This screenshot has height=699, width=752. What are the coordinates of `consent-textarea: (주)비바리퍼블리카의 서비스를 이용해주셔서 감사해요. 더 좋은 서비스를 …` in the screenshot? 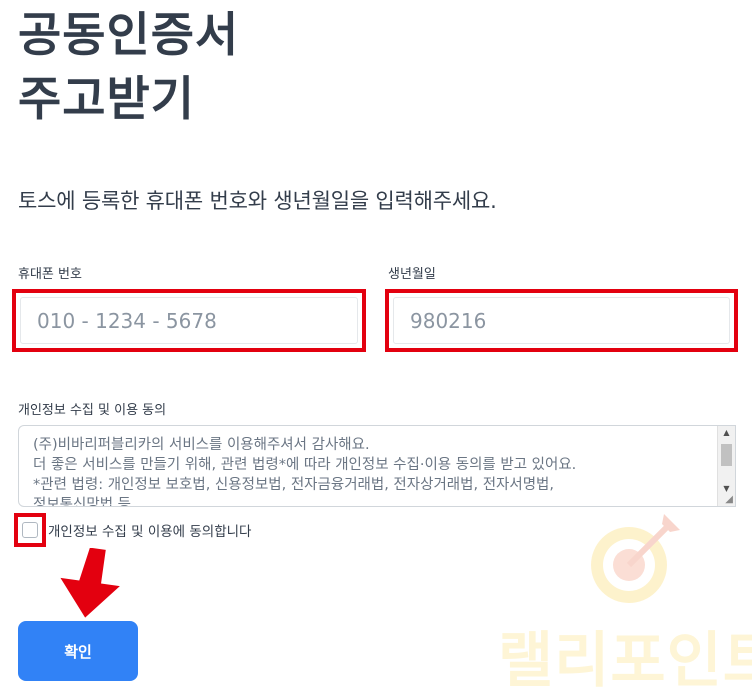 It's located at (377, 466).